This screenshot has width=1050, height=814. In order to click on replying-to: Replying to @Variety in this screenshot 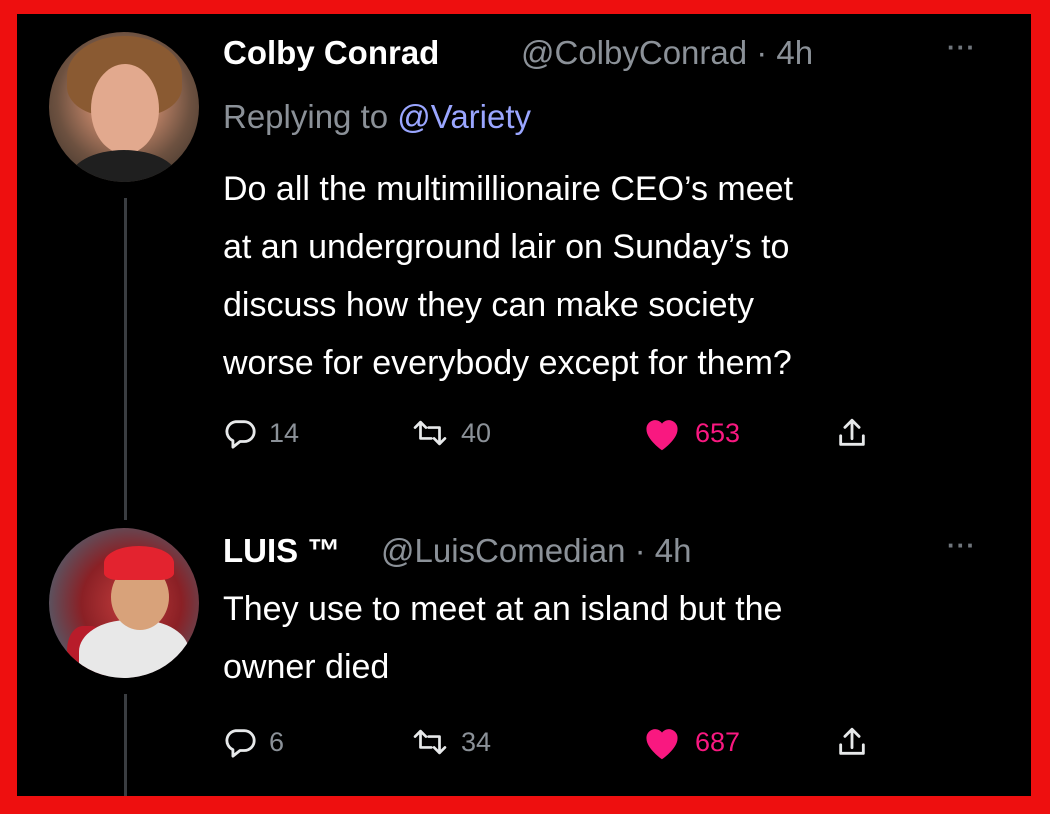, I will do `click(377, 116)`.